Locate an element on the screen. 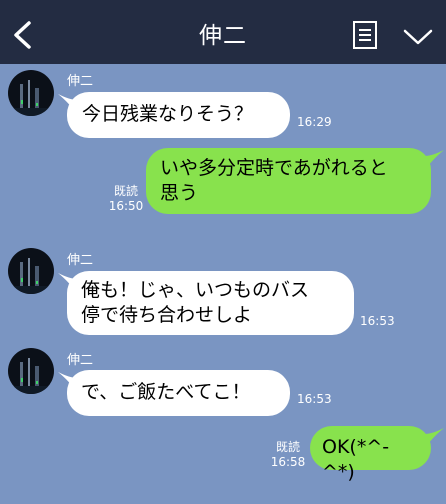 This screenshot has width=446, height=504. message-text: OK(*^-^*) is located at coordinates (356, 459).